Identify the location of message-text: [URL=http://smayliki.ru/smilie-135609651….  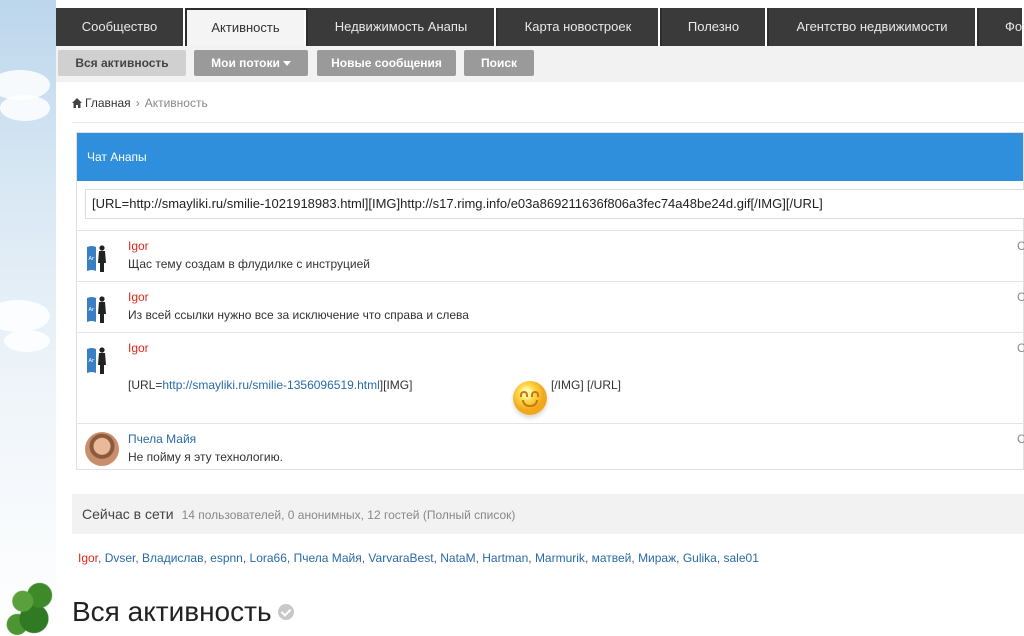
(270, 385).